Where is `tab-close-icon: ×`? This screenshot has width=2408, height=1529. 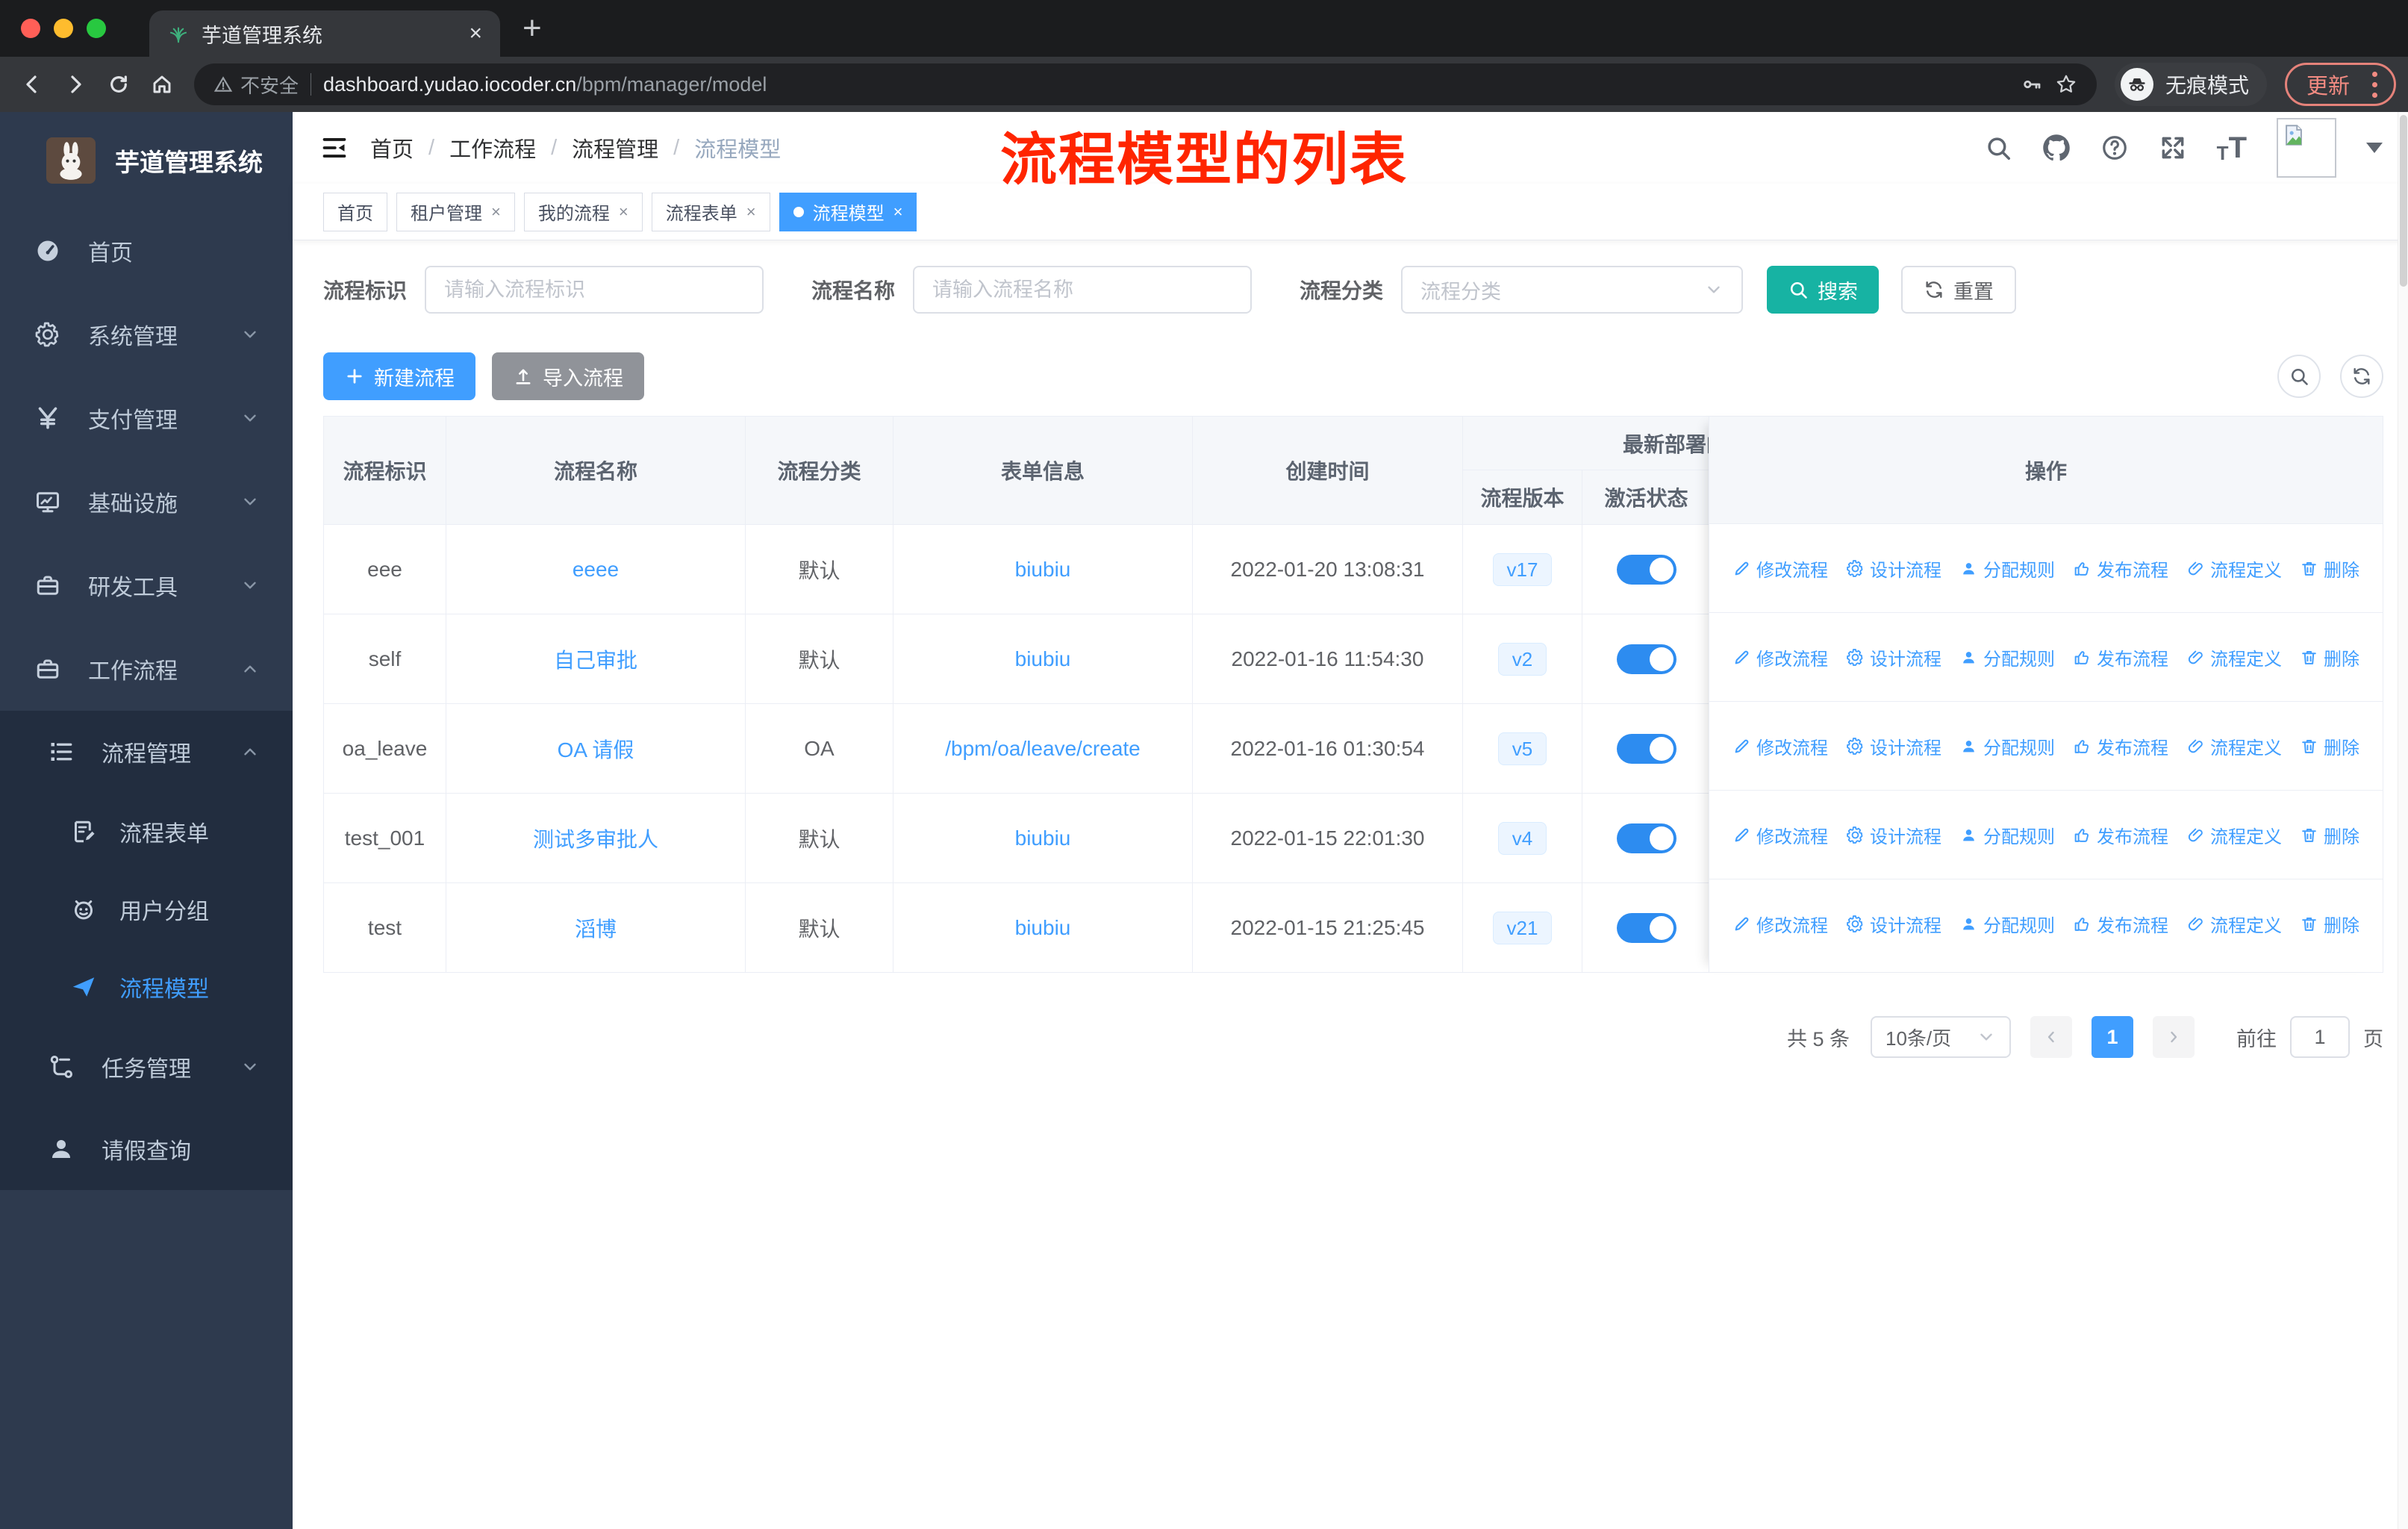 tab-close-icon: × is located at coordinates (475, 33).